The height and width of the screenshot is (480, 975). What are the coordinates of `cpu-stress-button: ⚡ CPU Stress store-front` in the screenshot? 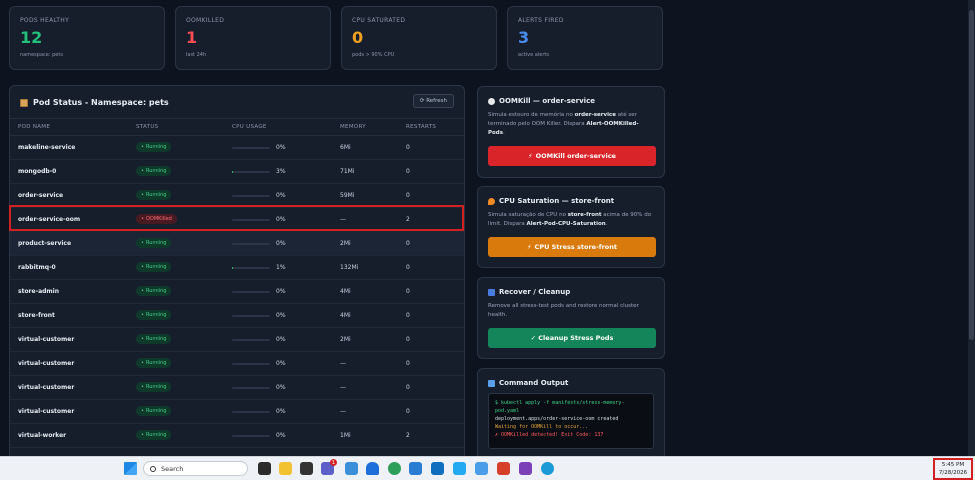 It's located at (572, 247).